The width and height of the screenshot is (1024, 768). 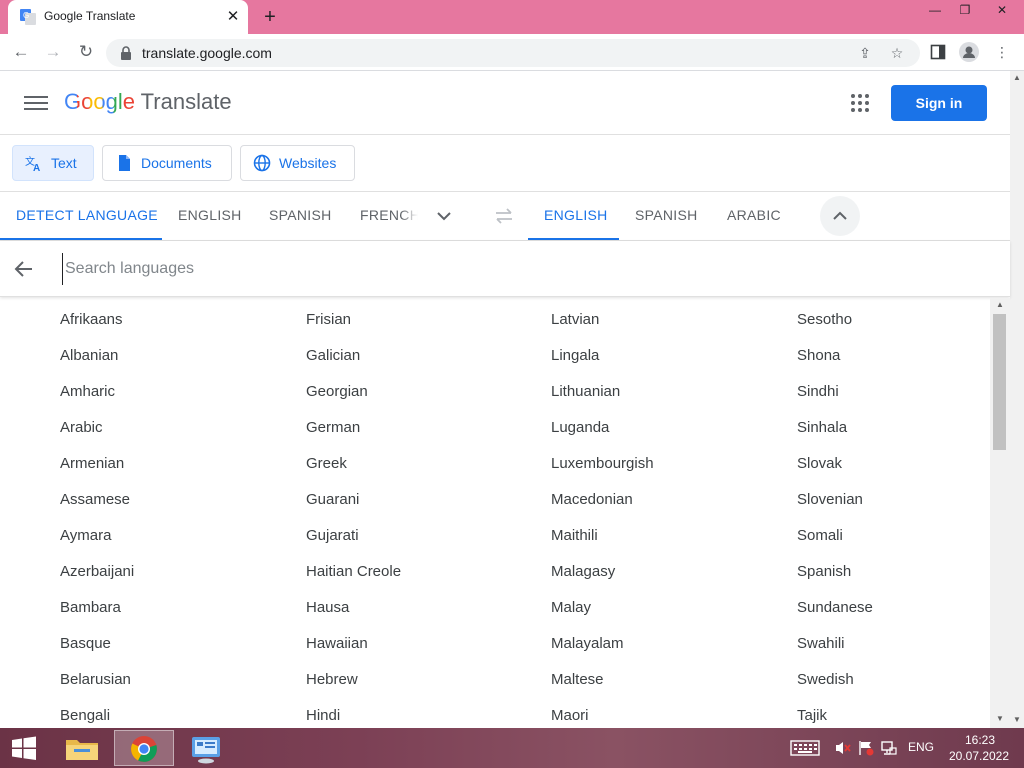 I want to click on clock-date: 20.07.2022, so click(x=979, y=756).